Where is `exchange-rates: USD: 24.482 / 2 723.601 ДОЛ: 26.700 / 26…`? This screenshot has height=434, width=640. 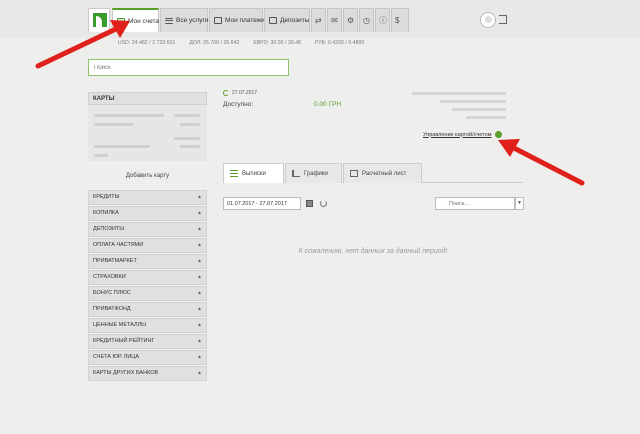
exchange-rates: USD: 24.482 / 2 723.601 ДОЛ: 26.700 / 26… is located at coordinates (241, 43).